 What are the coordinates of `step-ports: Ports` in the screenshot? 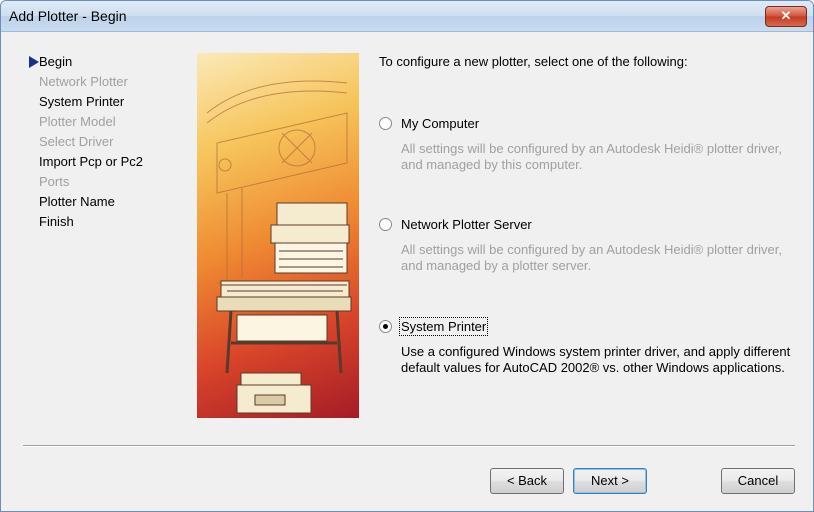 It's located at (105, 182).